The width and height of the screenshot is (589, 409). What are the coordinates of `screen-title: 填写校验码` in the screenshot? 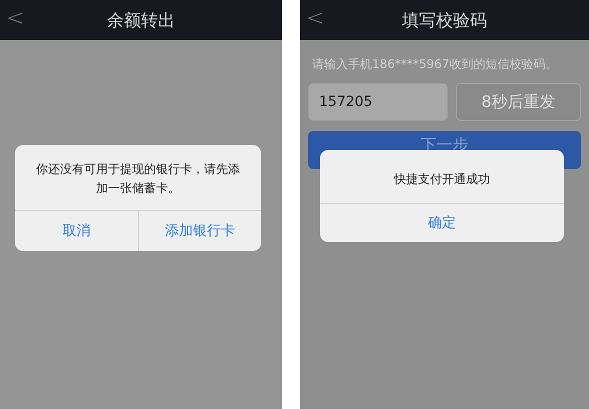 It's located at (444, 21).